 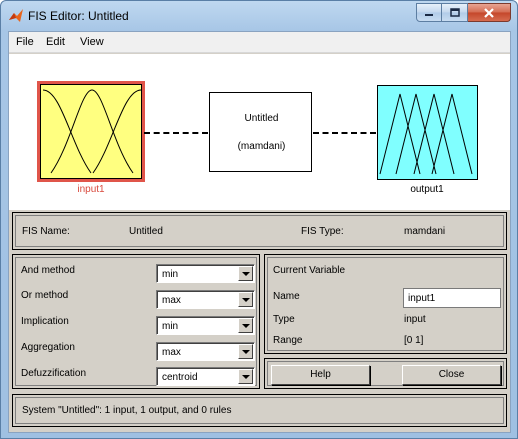 What do you see at coordinates (205, 325) in the screenshot?
I see `implication-select: min` at bounding box center [205, 325].